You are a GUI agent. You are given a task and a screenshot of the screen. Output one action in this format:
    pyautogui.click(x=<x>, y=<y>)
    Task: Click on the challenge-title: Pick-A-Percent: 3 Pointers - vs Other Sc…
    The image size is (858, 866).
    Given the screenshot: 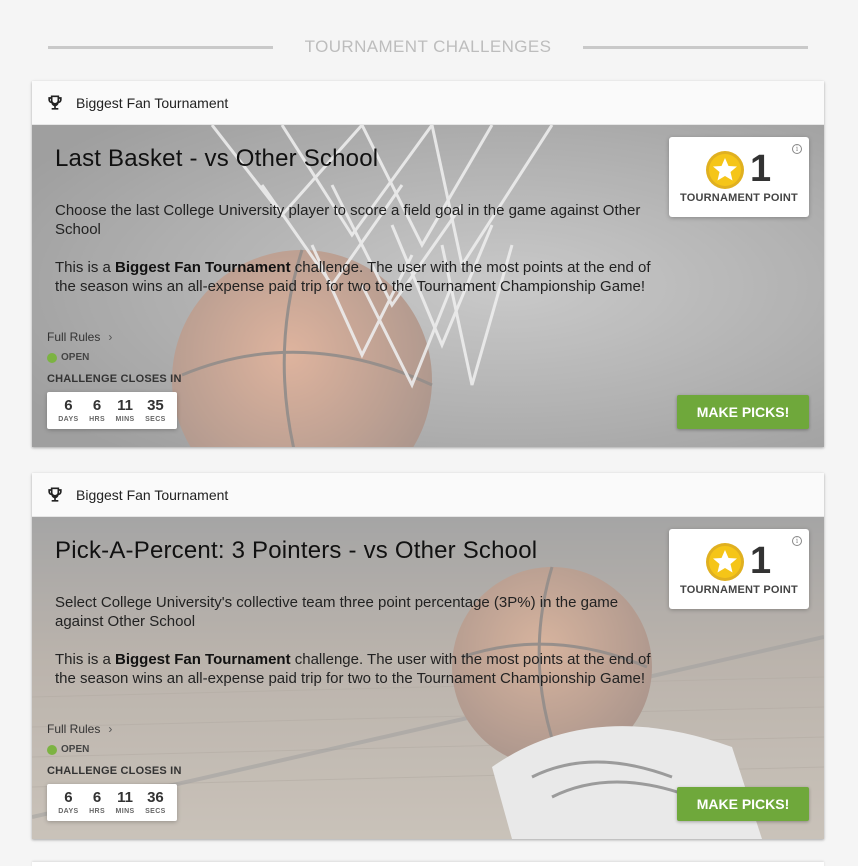 What is the action you would take?
    pyautogui.click(x=296, y=550)
    